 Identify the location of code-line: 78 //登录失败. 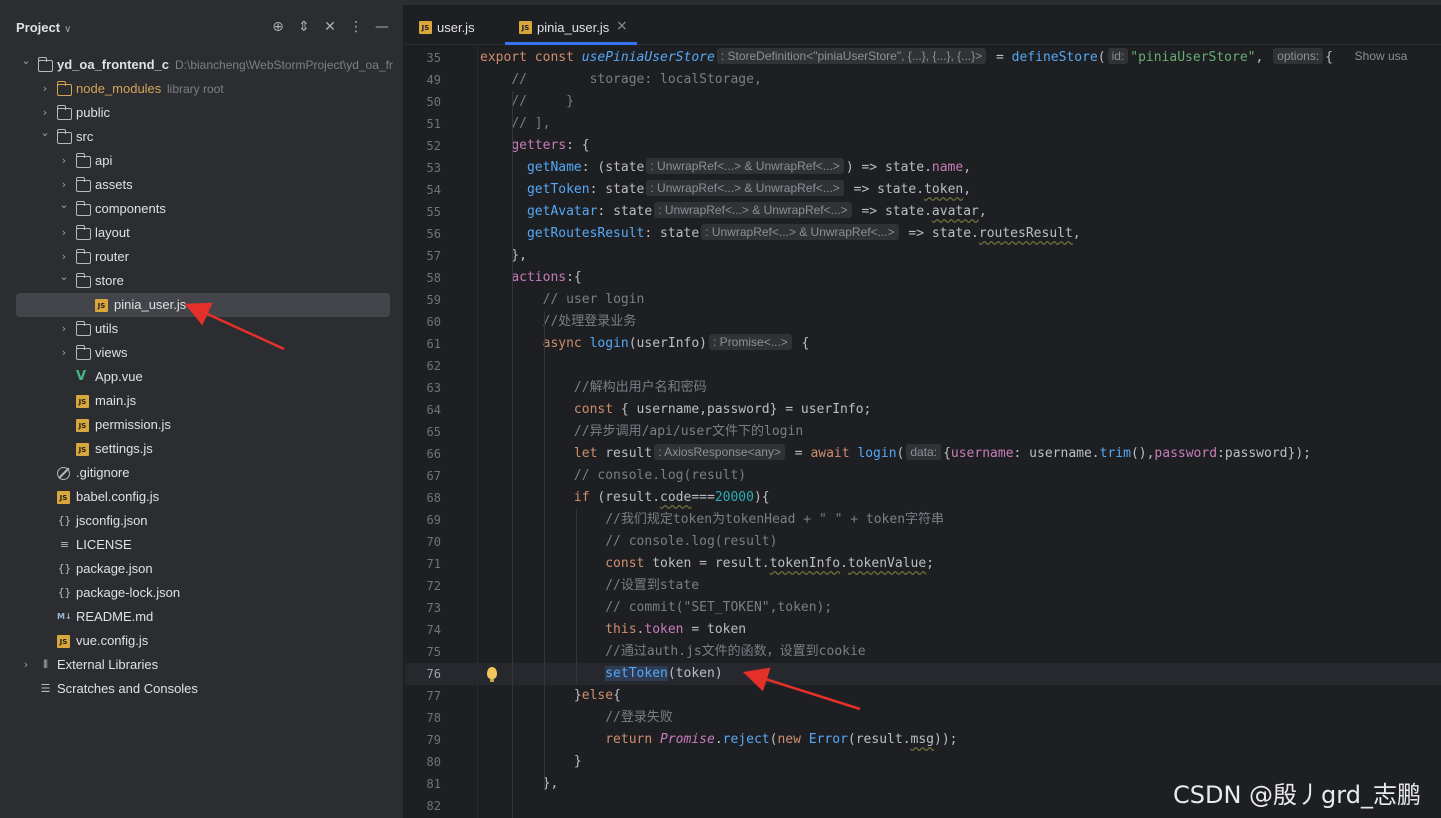
(923, 718).